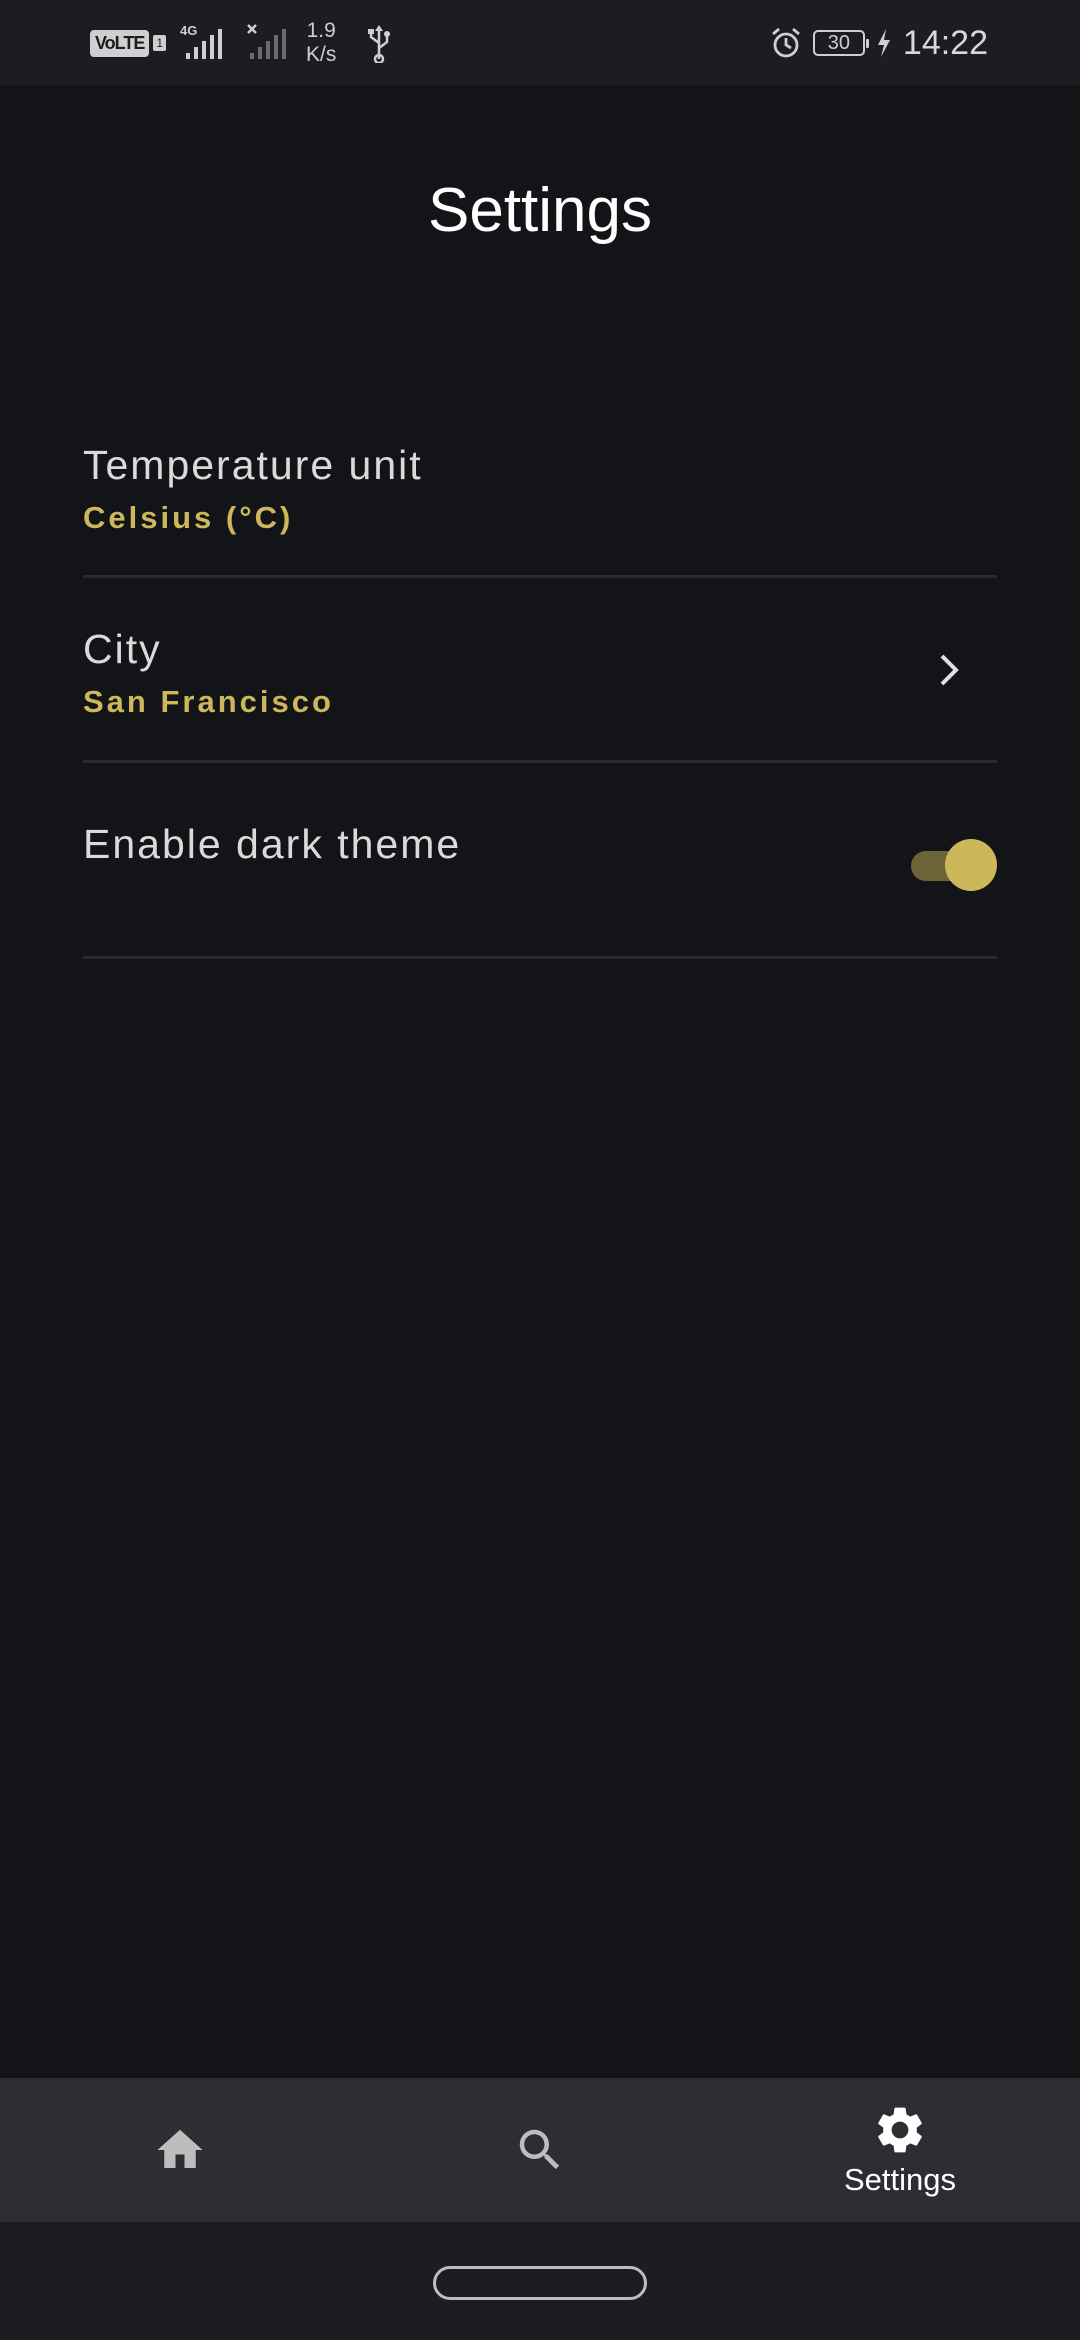  What do you see at coordinates (253, 465) in the screenshot?
I see `setting-title: Temperature unit` at bounding box center [253, 465].